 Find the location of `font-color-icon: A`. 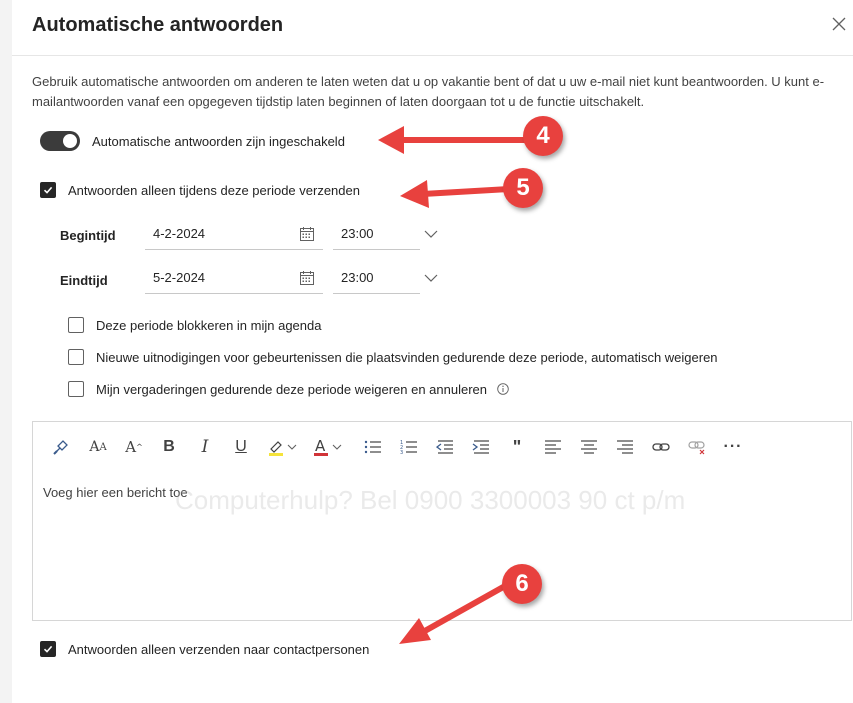

font-color-icon: A is located at coordinates (328, 447).